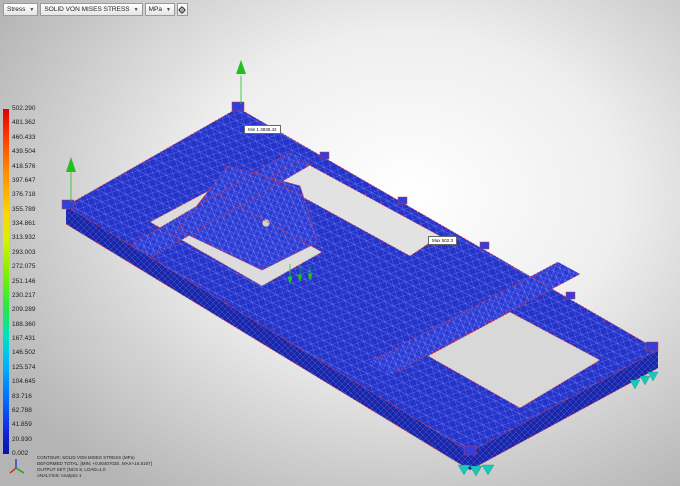 This screenshot has height=486, width=680. What do you see at coordinates (24, 310) in the screenshot?
I see `legend-value: 209.289` at bounding box center [24, 310].